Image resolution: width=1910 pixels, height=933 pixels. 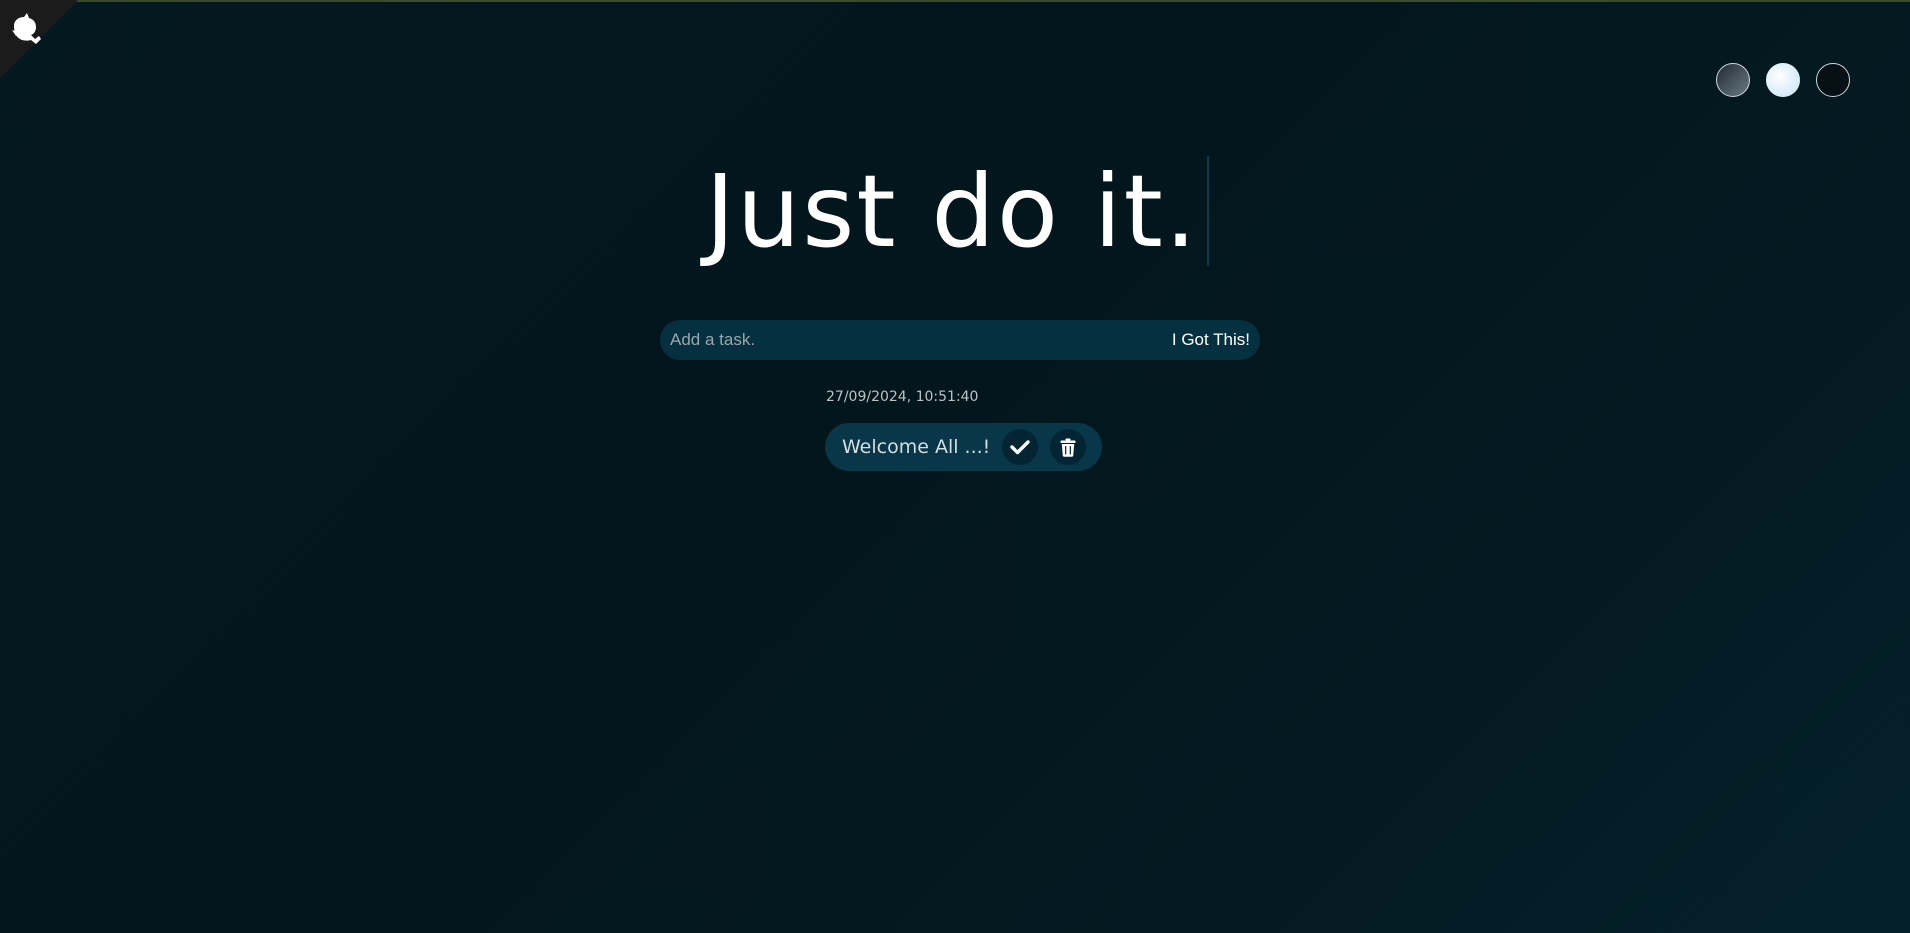 I want to click on add-task-button: I Got This!, so click(x=1211, y=340).